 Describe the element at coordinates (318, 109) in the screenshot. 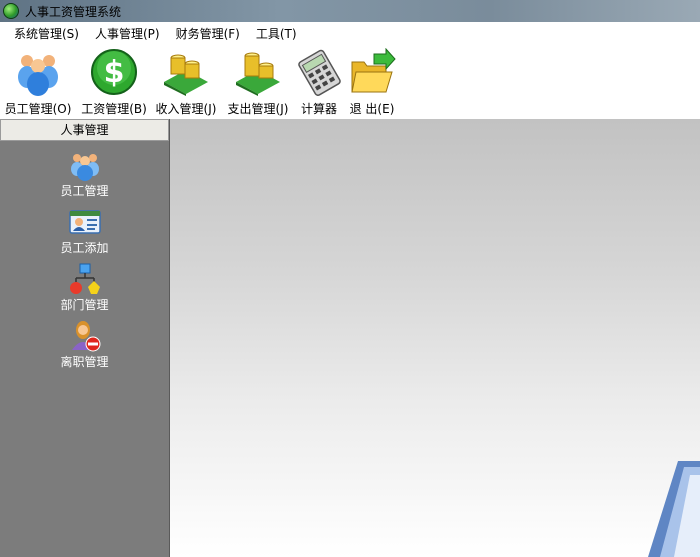

I see `toolbar-label: 计算器` at that location.